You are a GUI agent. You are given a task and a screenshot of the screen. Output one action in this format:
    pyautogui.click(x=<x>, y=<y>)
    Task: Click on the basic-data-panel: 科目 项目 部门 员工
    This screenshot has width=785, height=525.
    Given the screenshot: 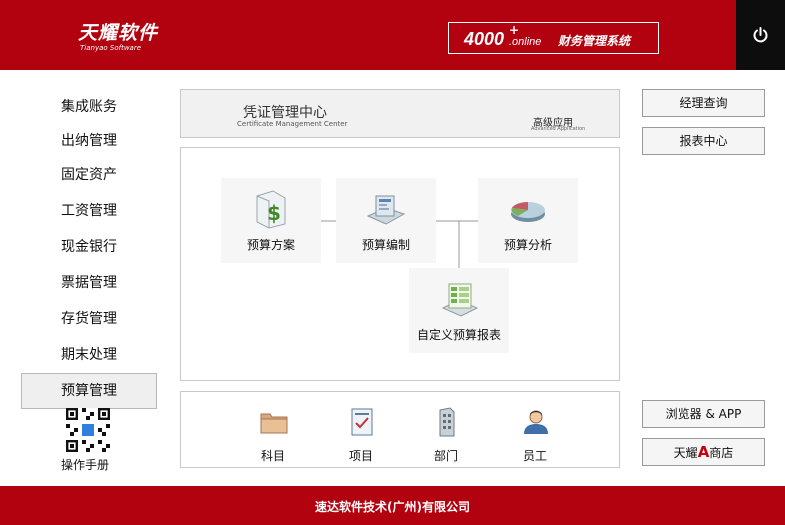 What is the action you would take?
    pyautogui.click(x=400, y=429)
    